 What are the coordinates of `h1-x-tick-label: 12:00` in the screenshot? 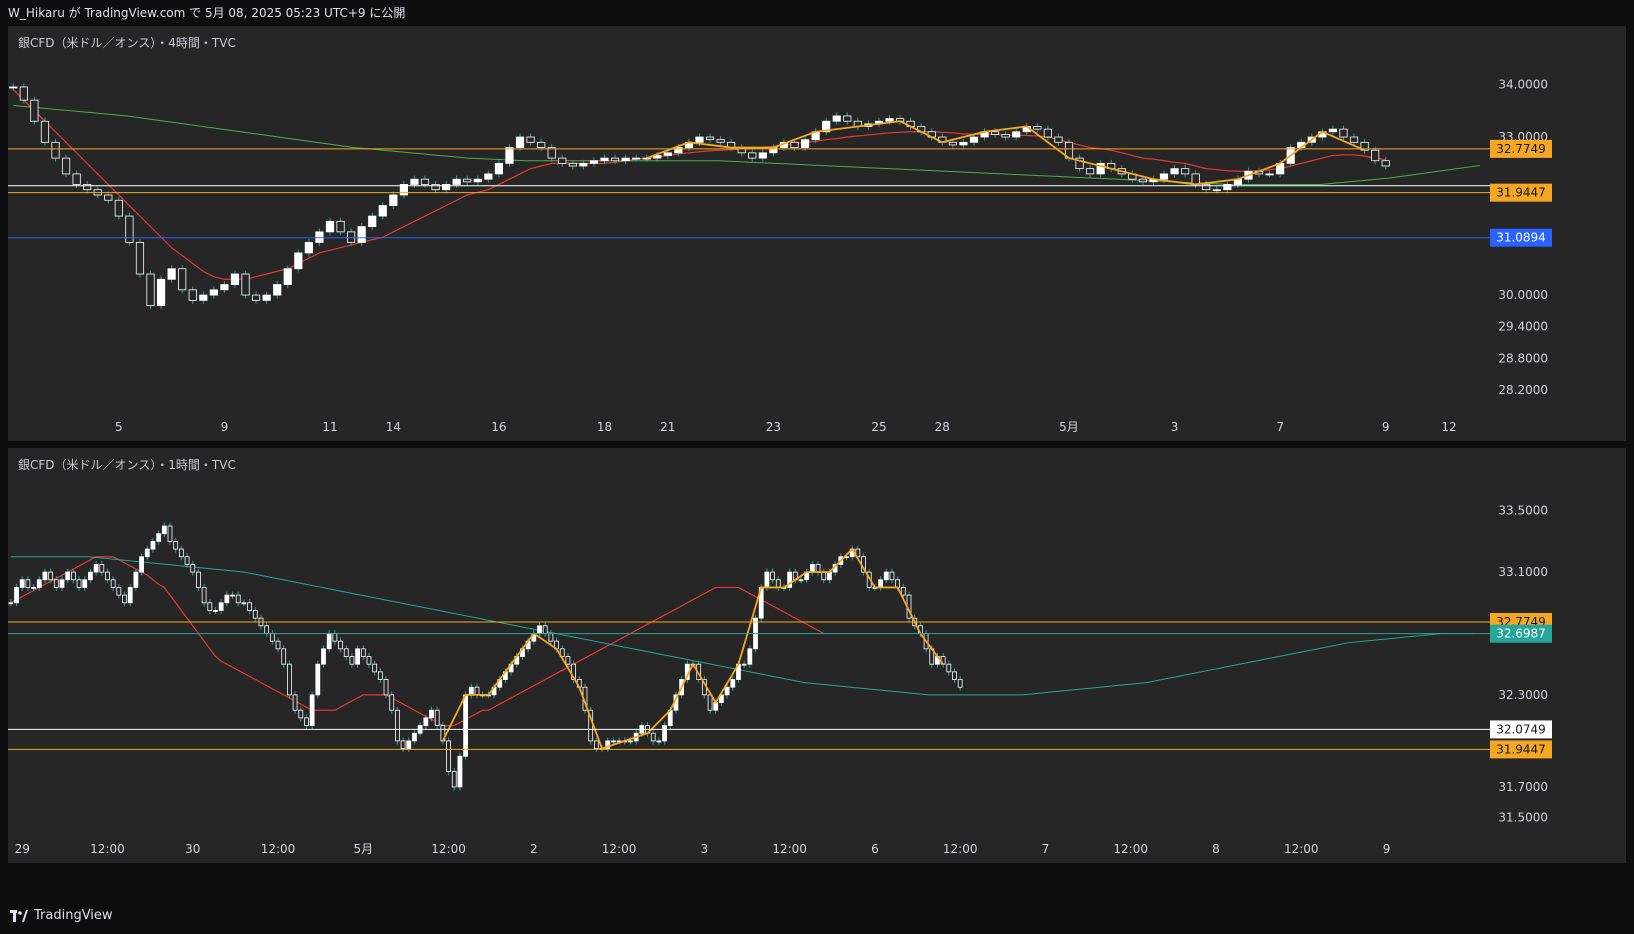 It's located at (1130, 849).